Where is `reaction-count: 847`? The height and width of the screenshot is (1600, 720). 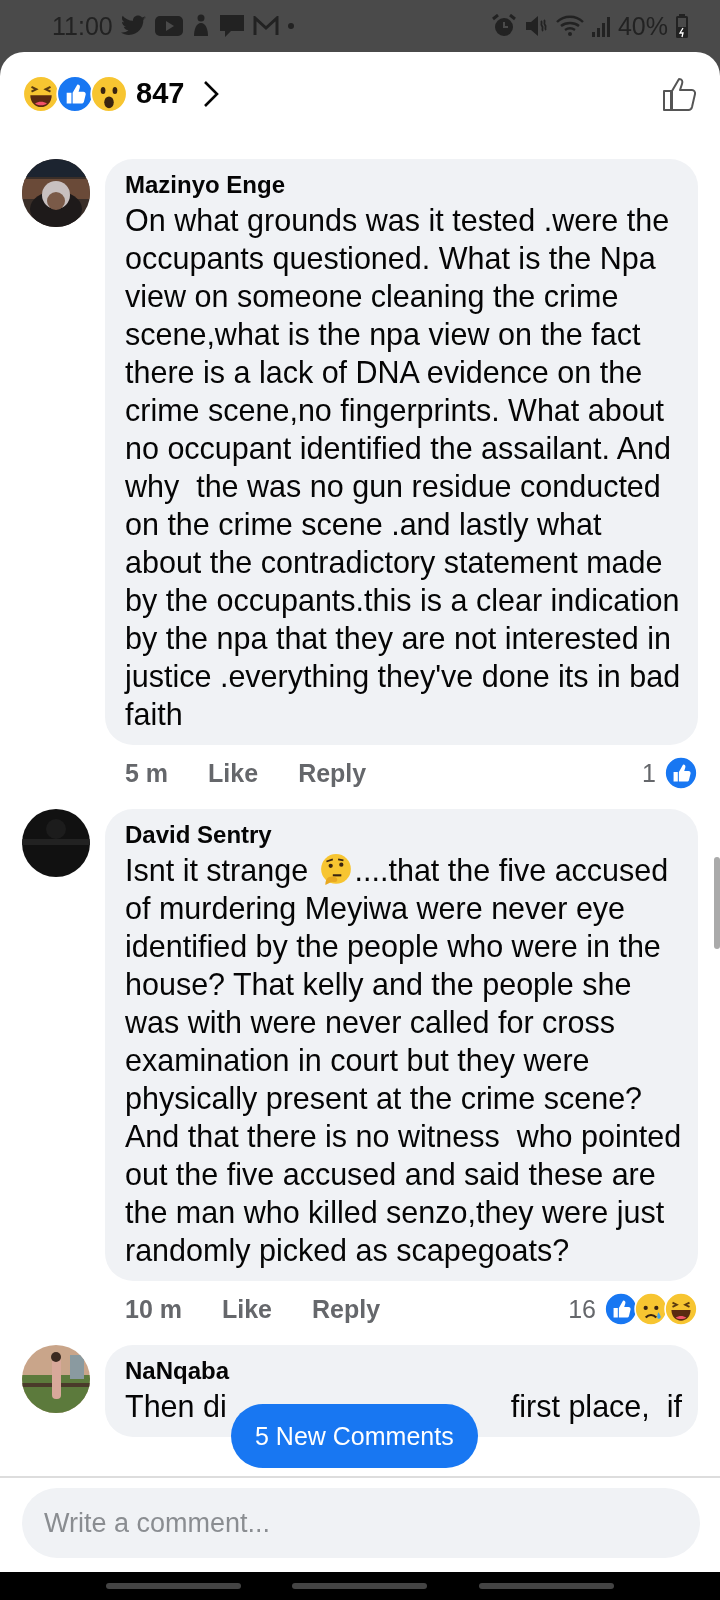
reaction-count: 847 is located at coordinates (160, 93).